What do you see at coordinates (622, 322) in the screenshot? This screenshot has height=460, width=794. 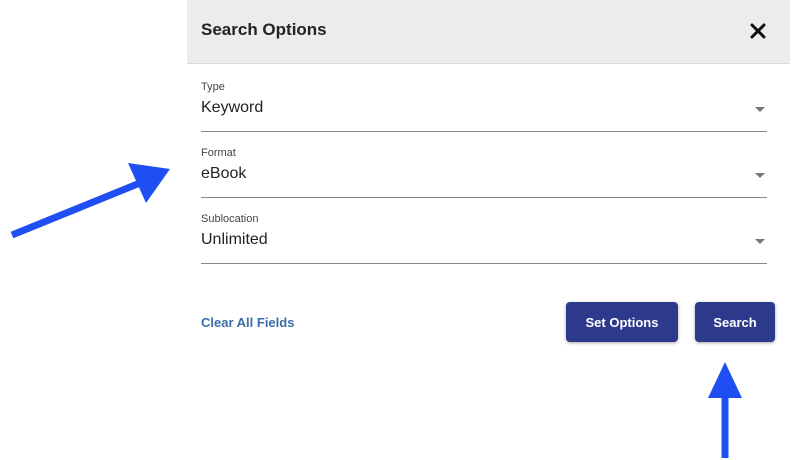 I see `set-options-button: Set Options` at bounding box center [622, 322].